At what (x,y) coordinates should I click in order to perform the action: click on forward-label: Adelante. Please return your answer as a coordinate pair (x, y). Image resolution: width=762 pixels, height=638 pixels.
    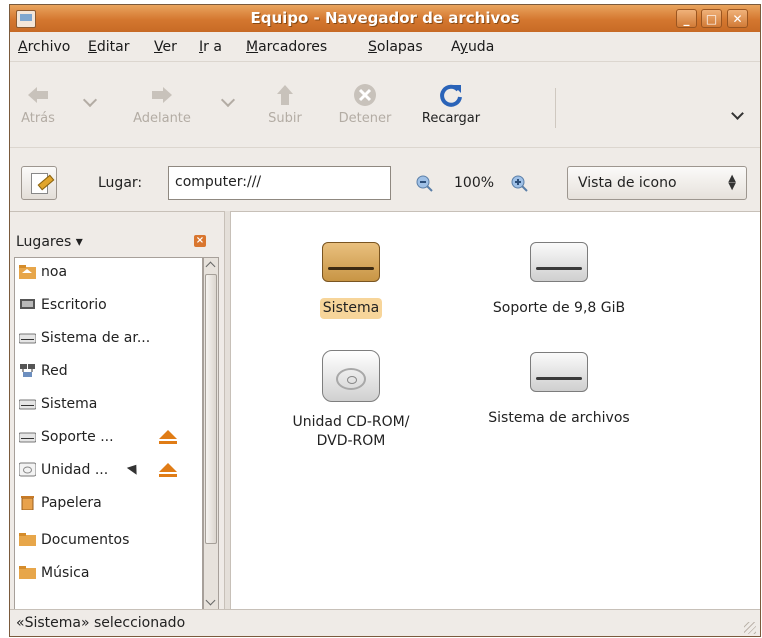
    Looking at the image, I should click on (162, 118).